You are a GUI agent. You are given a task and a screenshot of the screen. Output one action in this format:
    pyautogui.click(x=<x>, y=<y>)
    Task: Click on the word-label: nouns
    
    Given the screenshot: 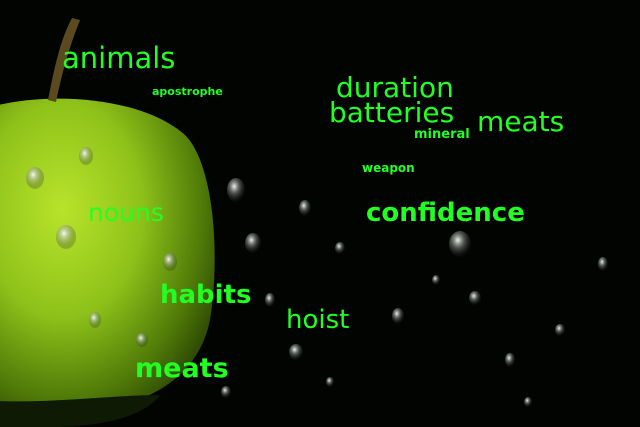 What is the action you would take?
    pyautogui.click(x=126, y=212)
    